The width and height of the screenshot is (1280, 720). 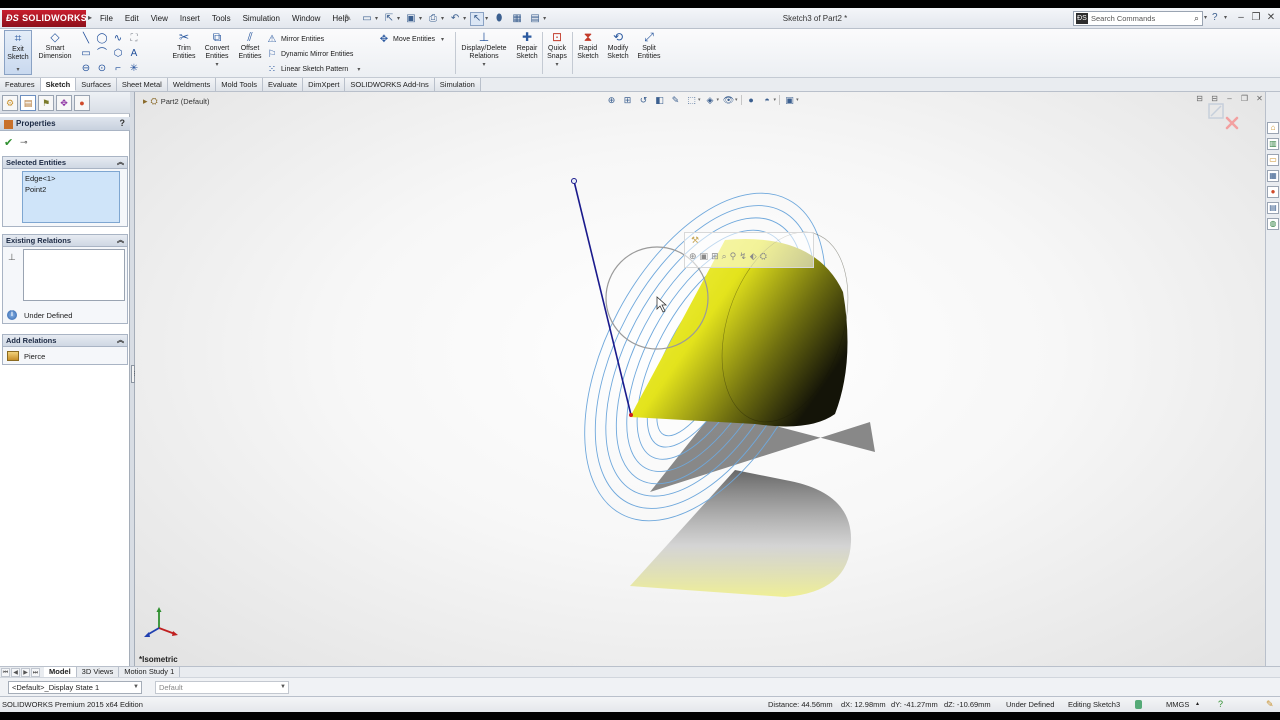 I want to click on search-dropdown-icon: ▾, so click(x=1205, y=17).